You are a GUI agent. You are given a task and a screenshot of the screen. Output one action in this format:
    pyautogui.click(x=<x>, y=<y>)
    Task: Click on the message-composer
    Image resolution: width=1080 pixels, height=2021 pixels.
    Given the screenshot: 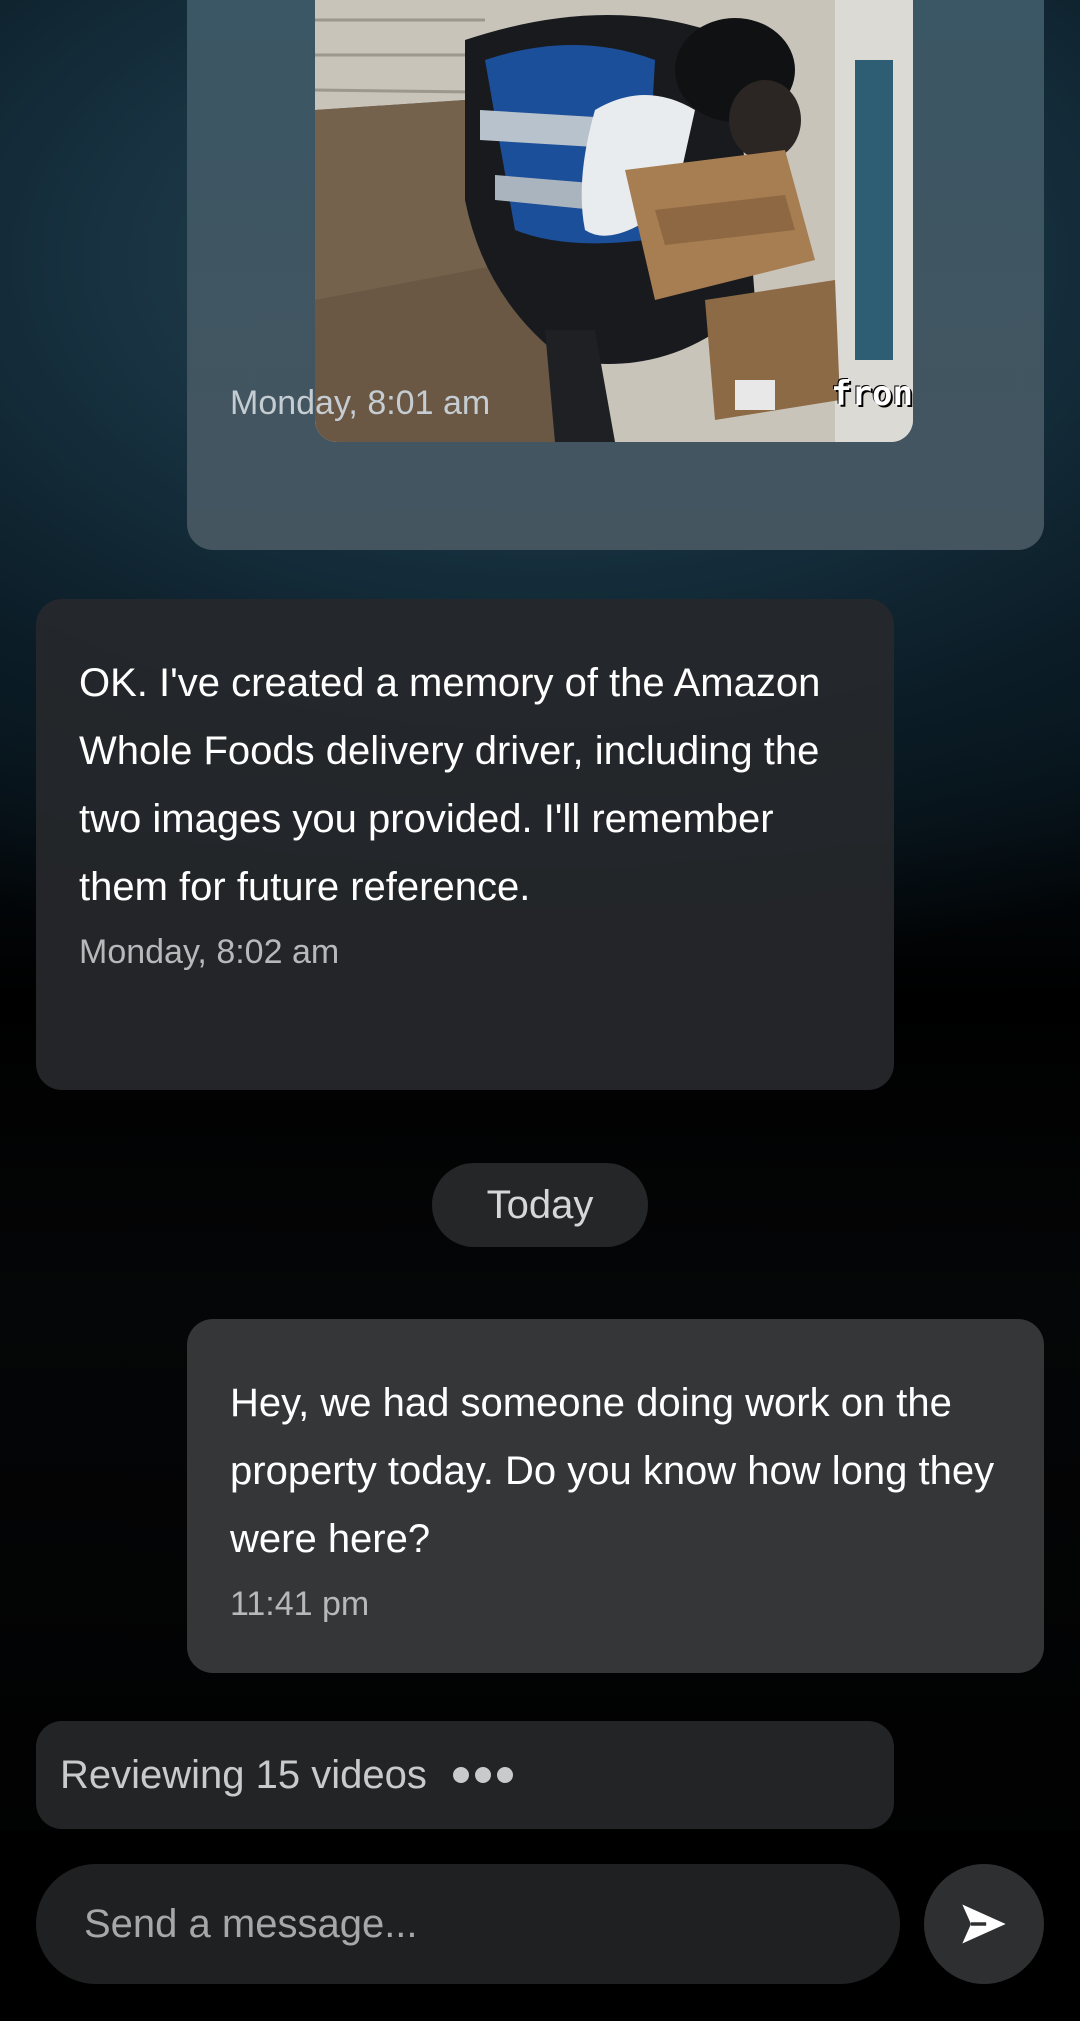 What is the action you would take?
    pyautogui.click(x=540, y=1925)
    